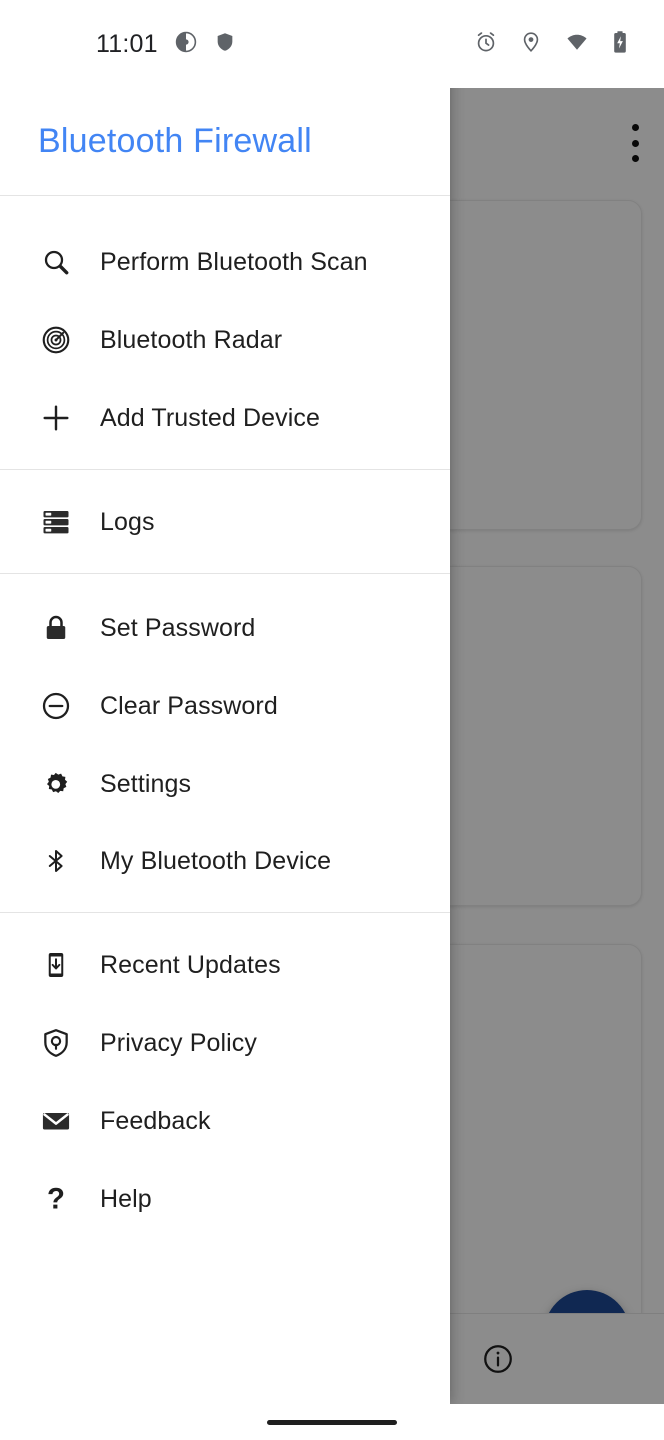  Describe the element at coordinates (56, 706) in the screenshot. I see `minus-circle-icon` at that location.